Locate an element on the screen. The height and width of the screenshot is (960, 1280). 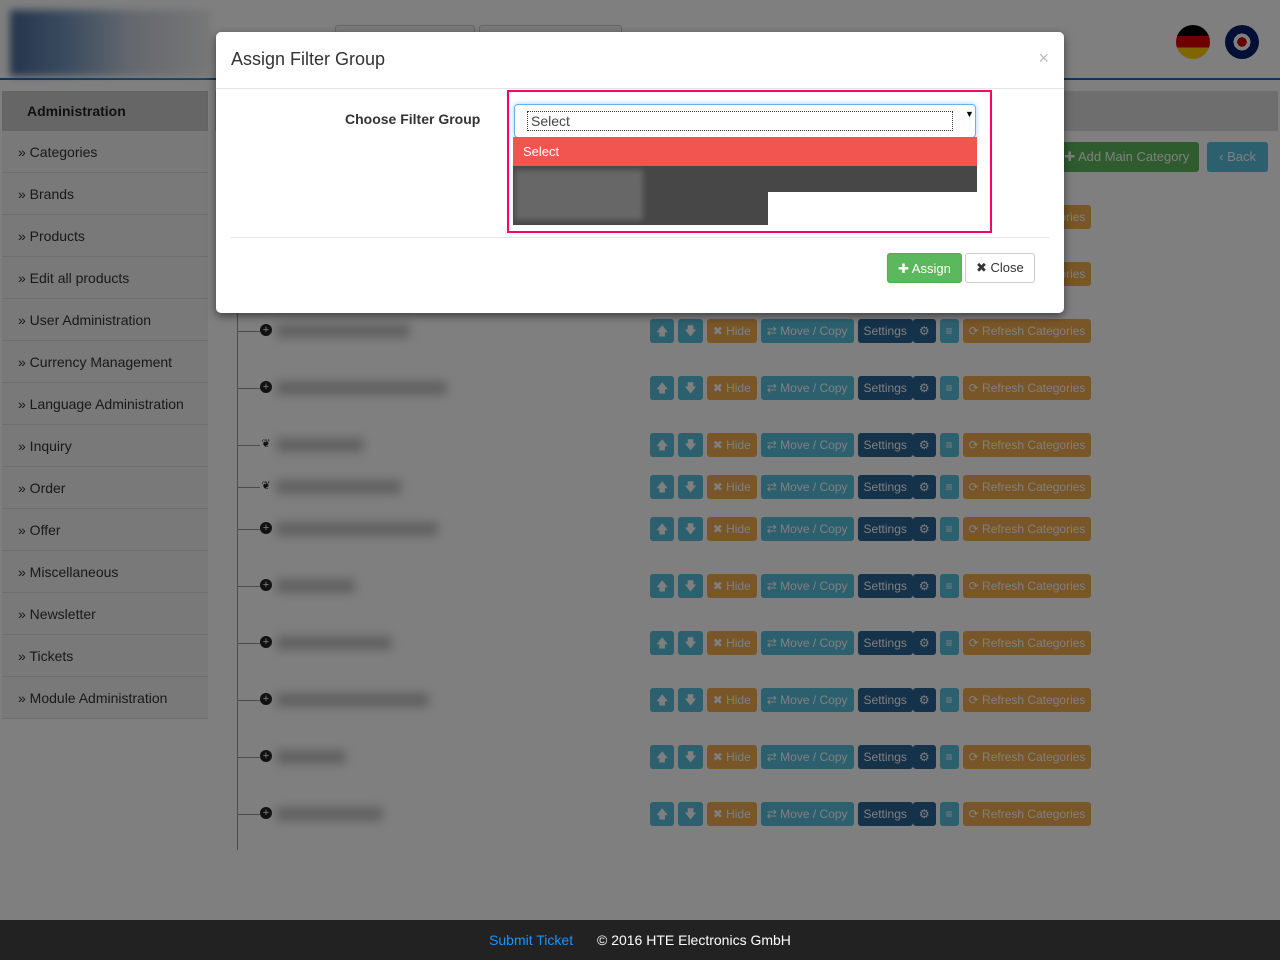
copyright: © 2016 HTE Electronics GmbH is located at coordinates (693, 940).